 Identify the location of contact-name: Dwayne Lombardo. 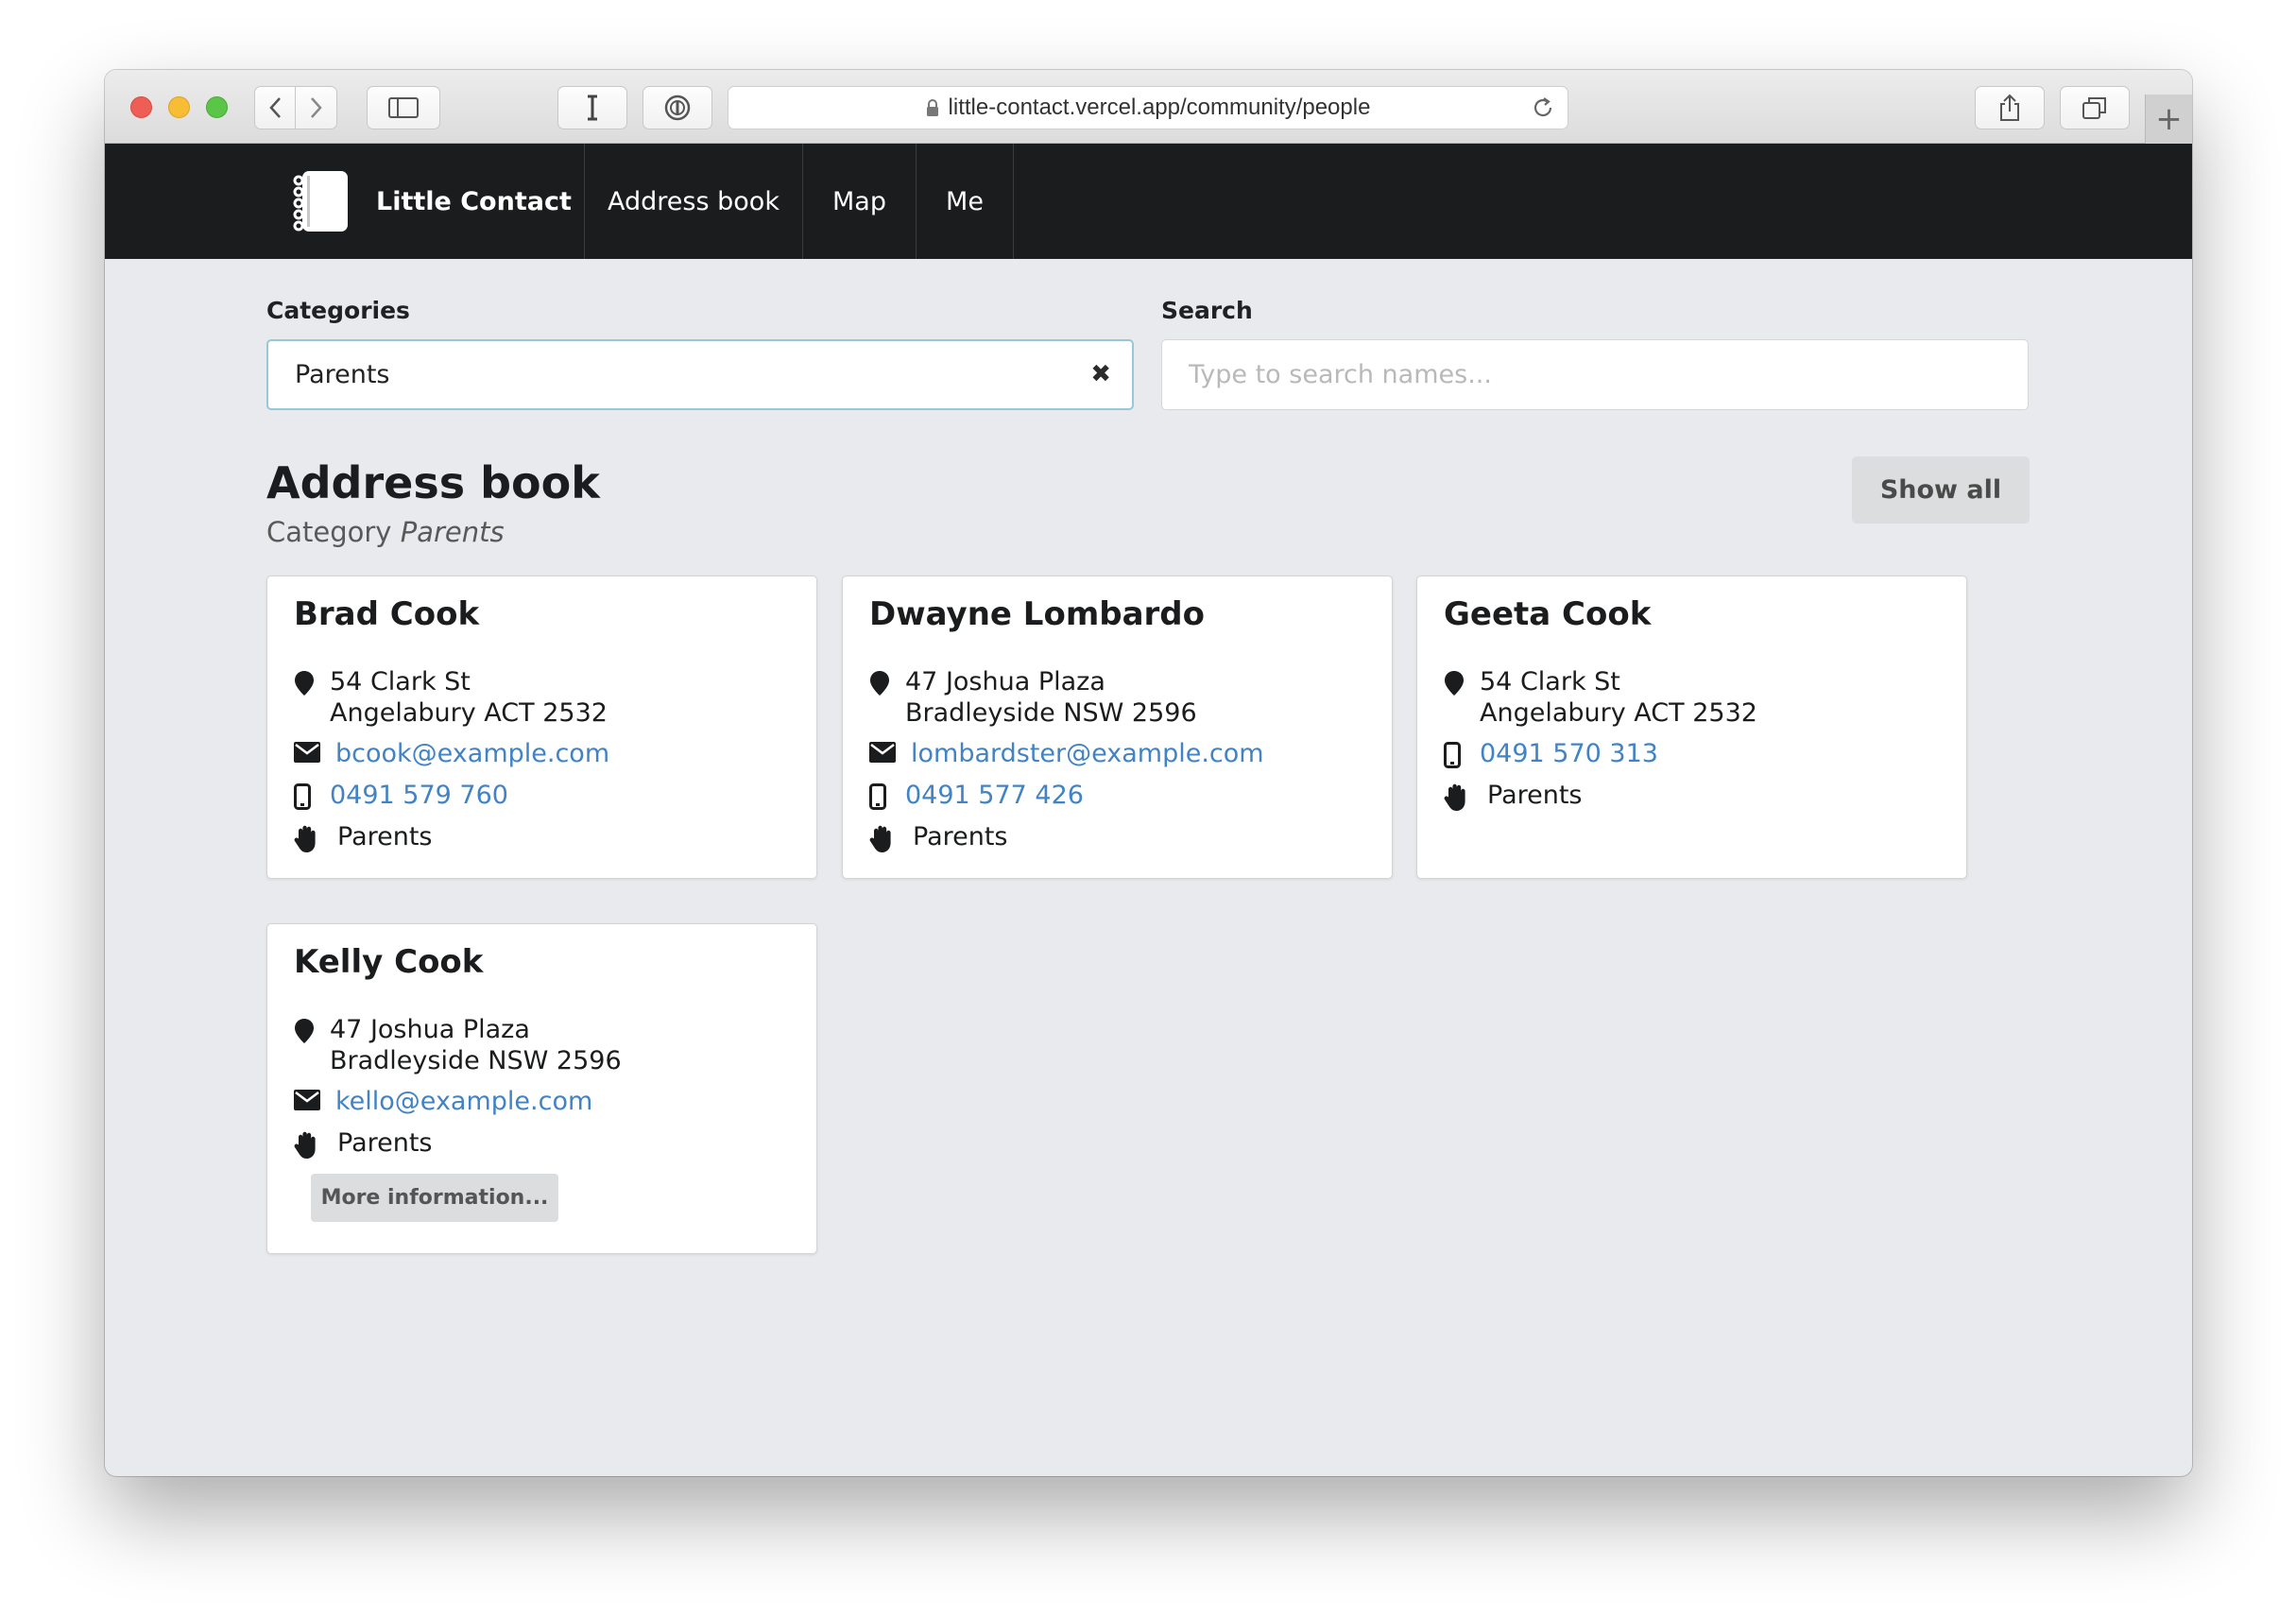
(1037, 614).